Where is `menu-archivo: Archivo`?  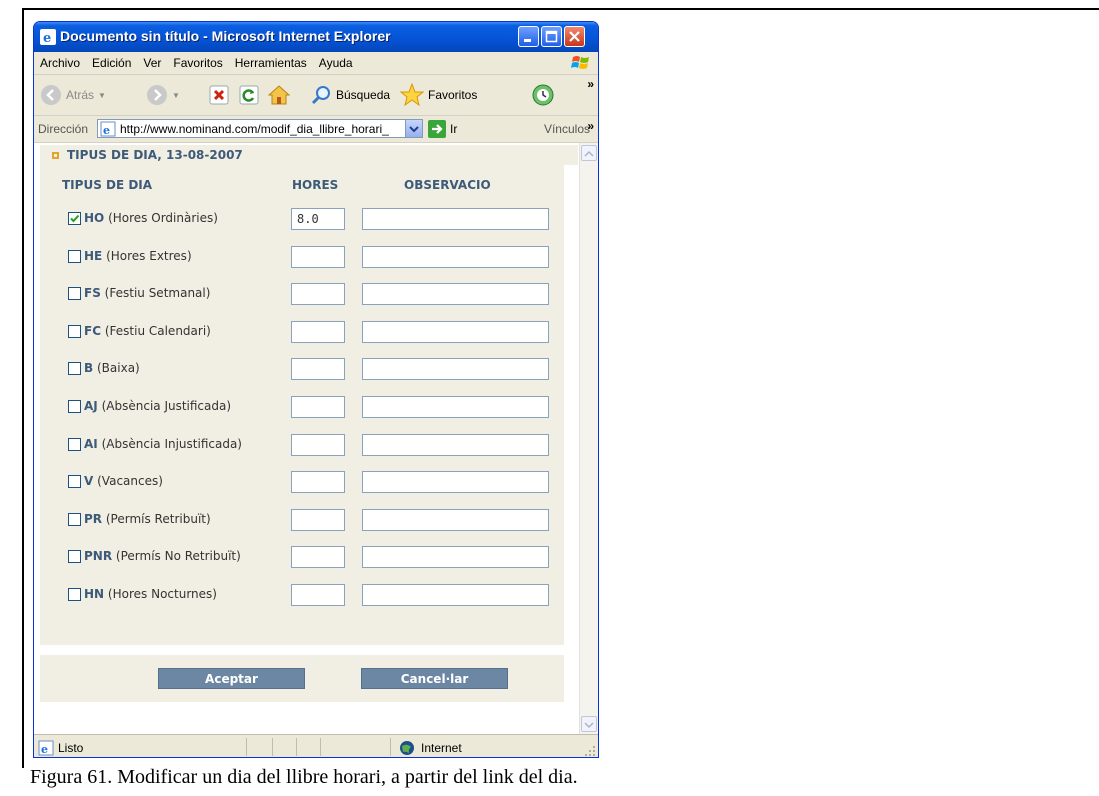 menu-archivo: Archivo is located at coordinates (60, 63).